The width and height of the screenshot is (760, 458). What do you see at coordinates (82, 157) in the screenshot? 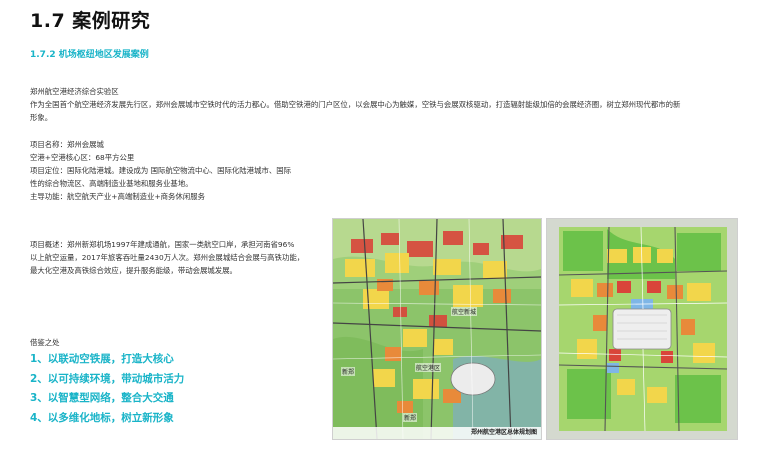
I see `project-area: 空港+空港核心区：68平方公里` at bounding box center [82, 157].